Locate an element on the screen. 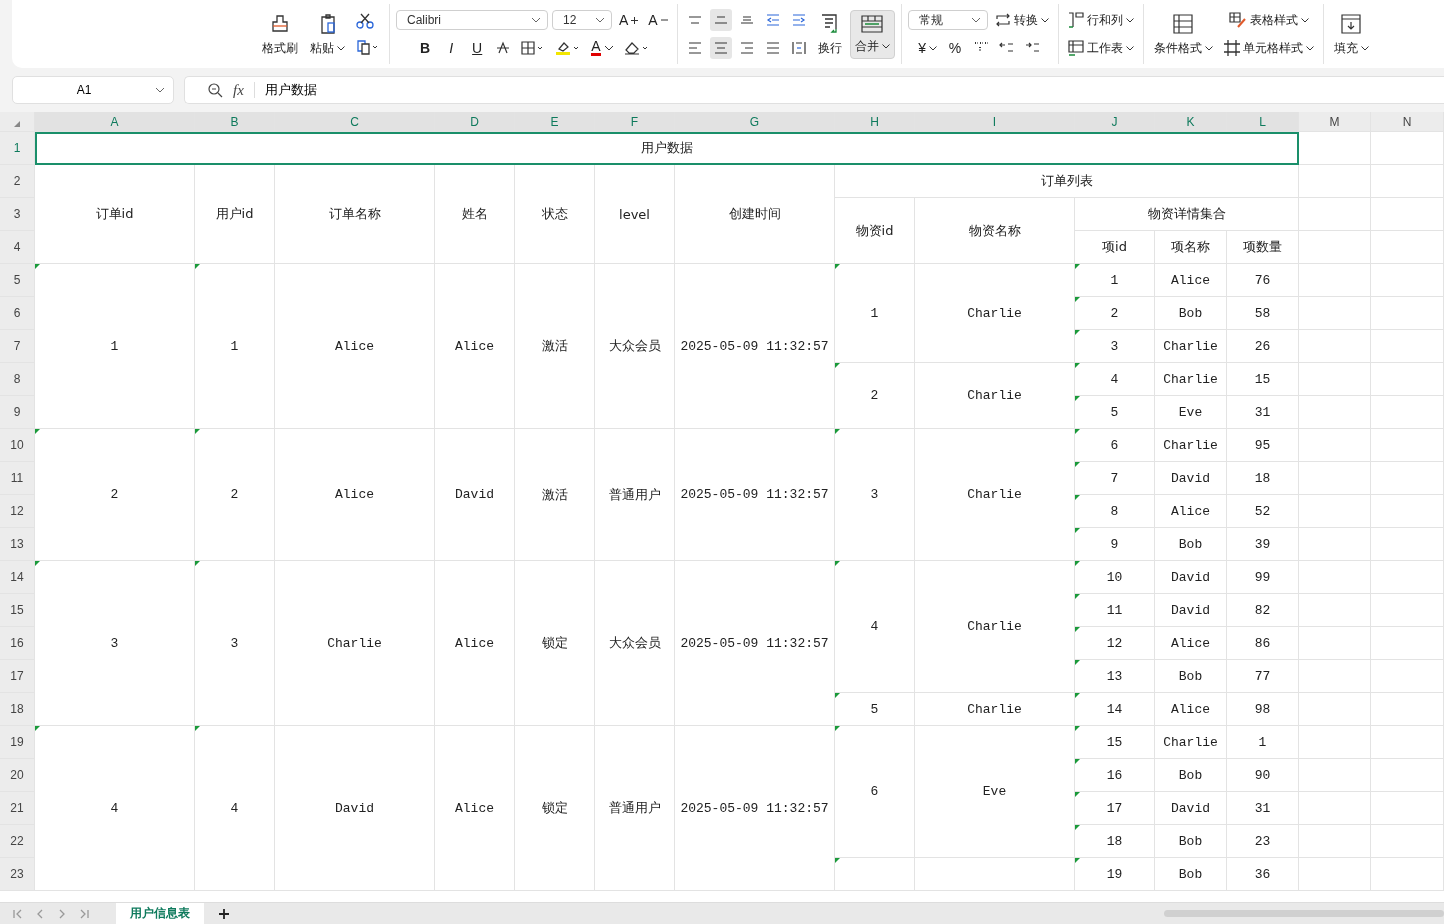 The image size is (1444, 924). row-header: 7 is located at coordinates (17, 346).